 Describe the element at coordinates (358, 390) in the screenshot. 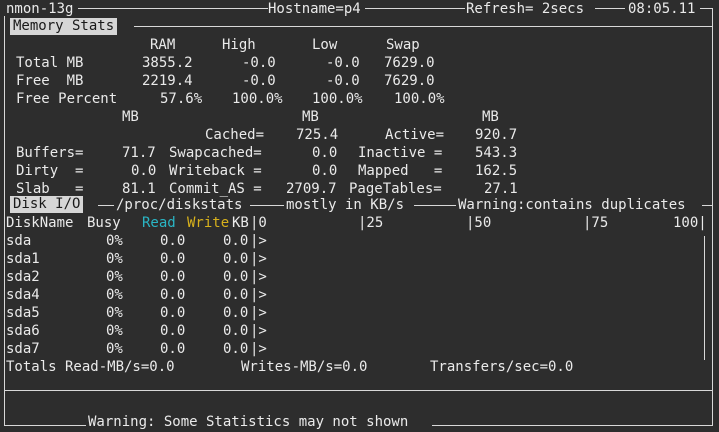

I see `separator-line` at that location.